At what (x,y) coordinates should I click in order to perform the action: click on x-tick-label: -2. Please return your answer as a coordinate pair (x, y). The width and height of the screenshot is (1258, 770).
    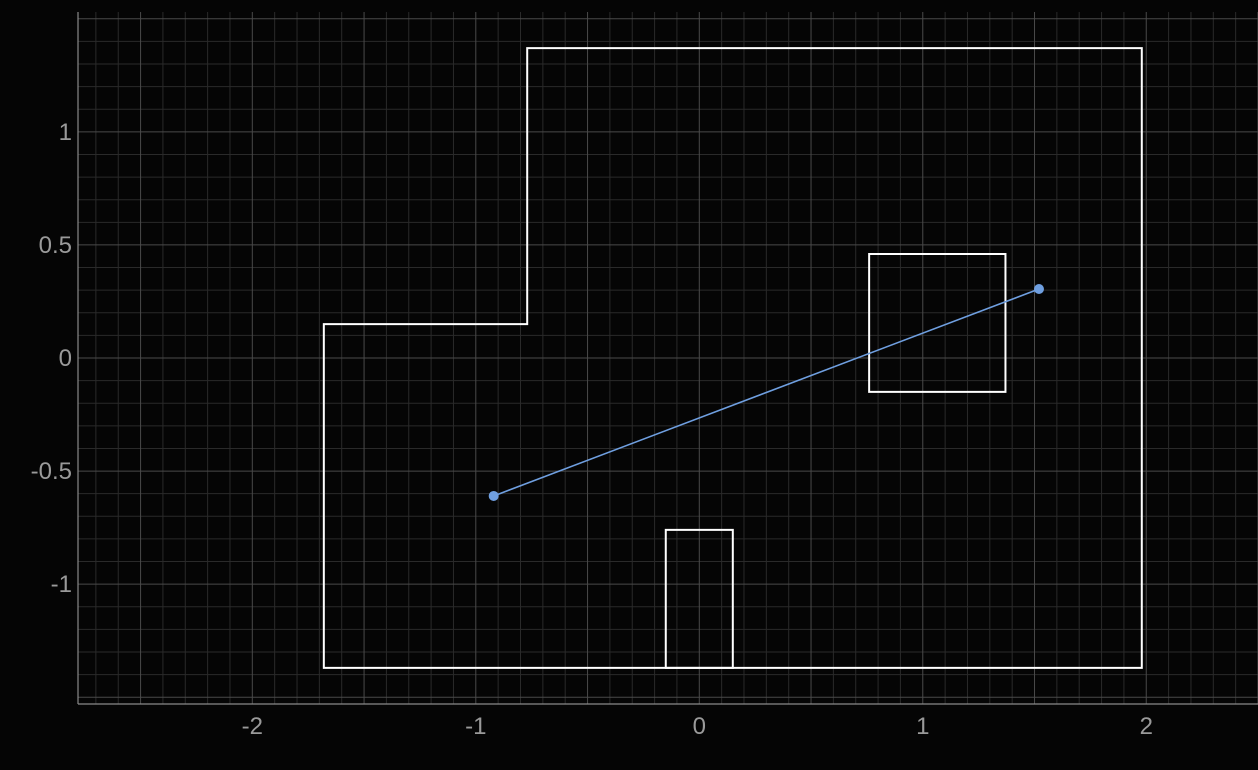
    Looking at the image, I should click on (252, 726).